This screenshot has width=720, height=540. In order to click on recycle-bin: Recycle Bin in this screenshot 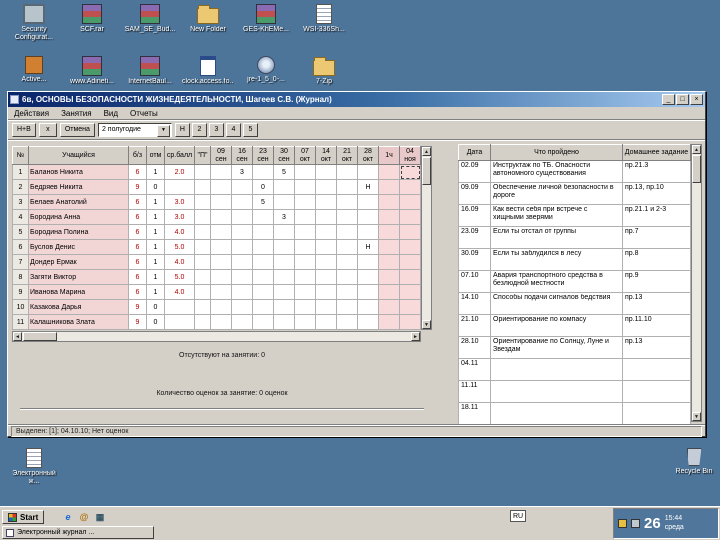, I will do `click(694, 462)`.